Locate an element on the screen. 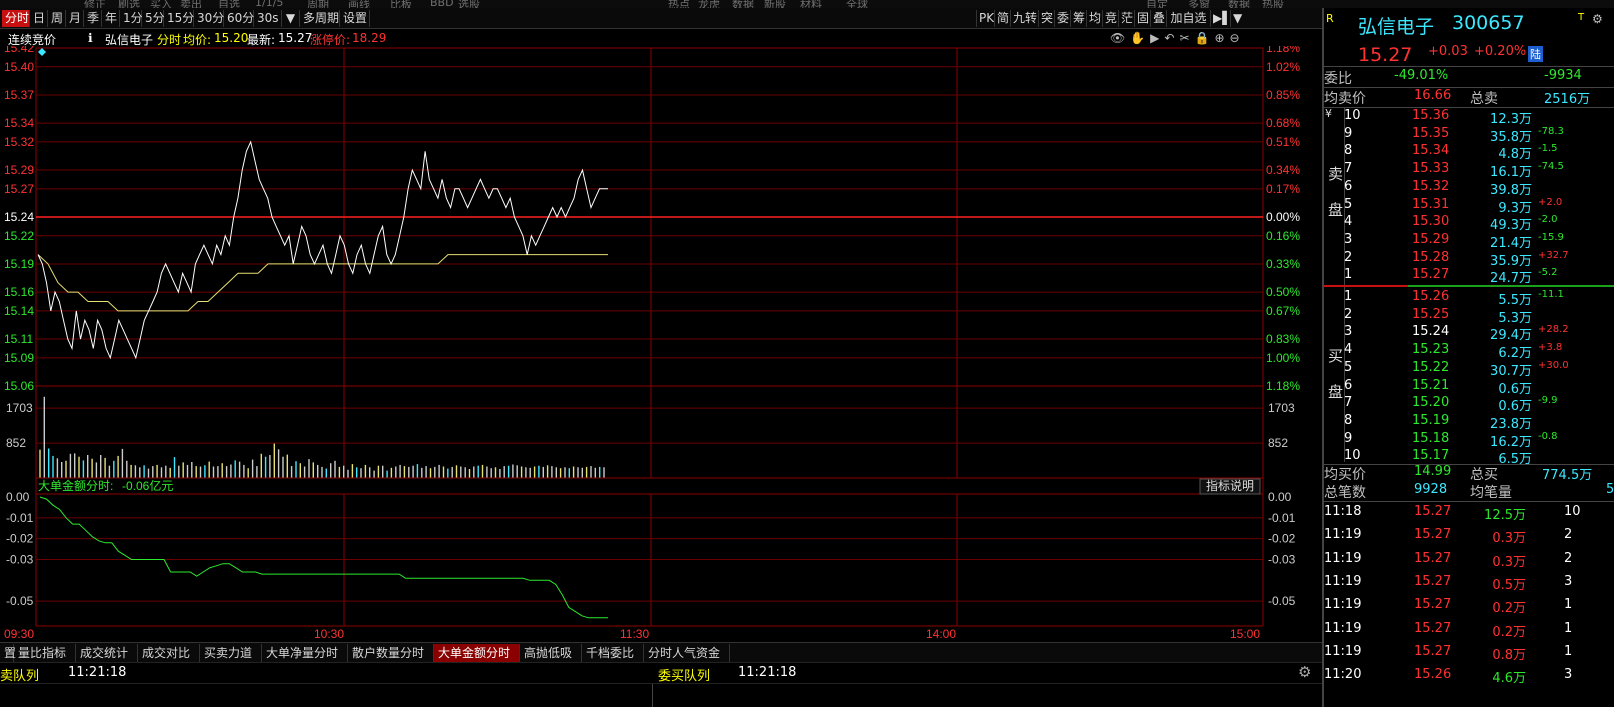  time-tick: 15:00 is located at coordinates (1245, 634).